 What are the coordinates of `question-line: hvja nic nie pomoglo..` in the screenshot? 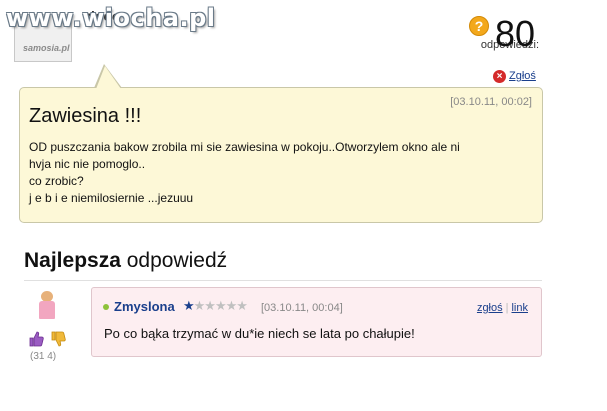 It's located at (87, 164).